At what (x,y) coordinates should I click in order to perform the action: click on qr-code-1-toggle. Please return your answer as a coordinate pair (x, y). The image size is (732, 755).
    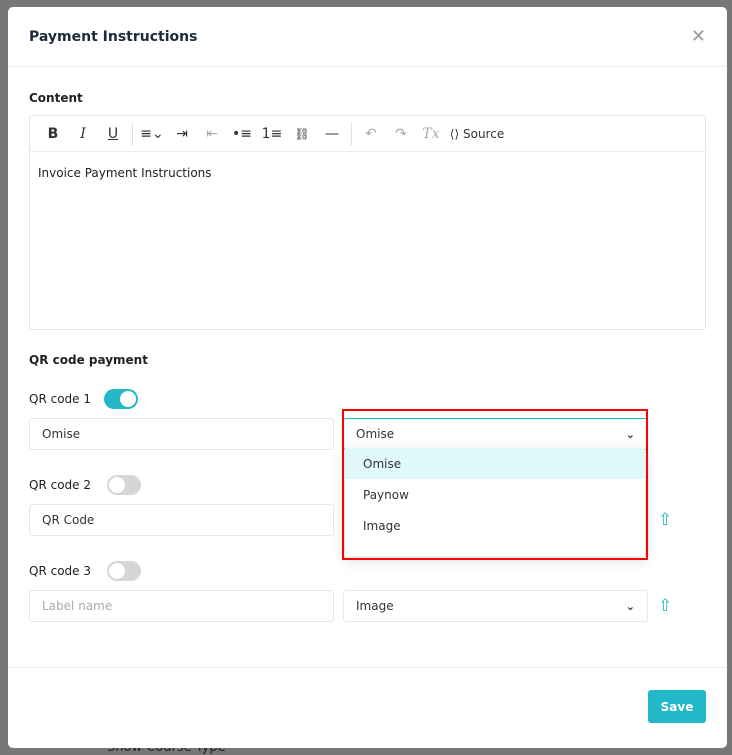
    Looking at the image, I should click on (121, 399).